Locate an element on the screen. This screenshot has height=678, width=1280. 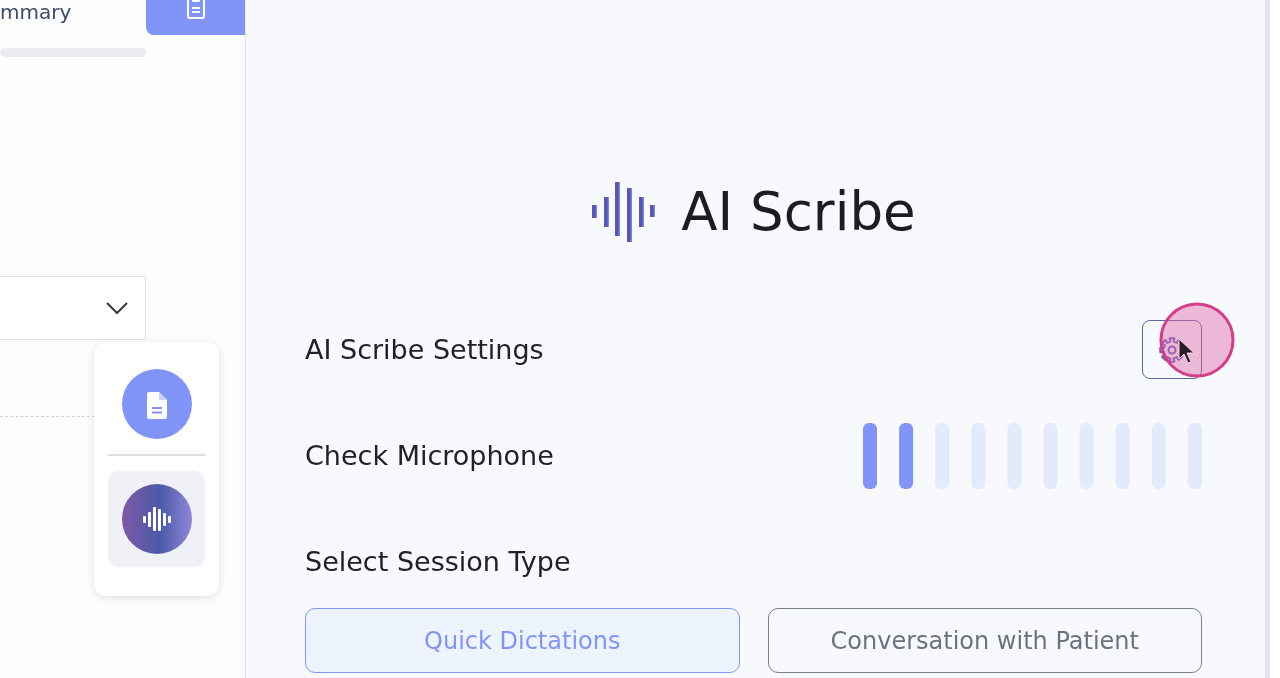
document-icon is located at coordinates (156, 404).